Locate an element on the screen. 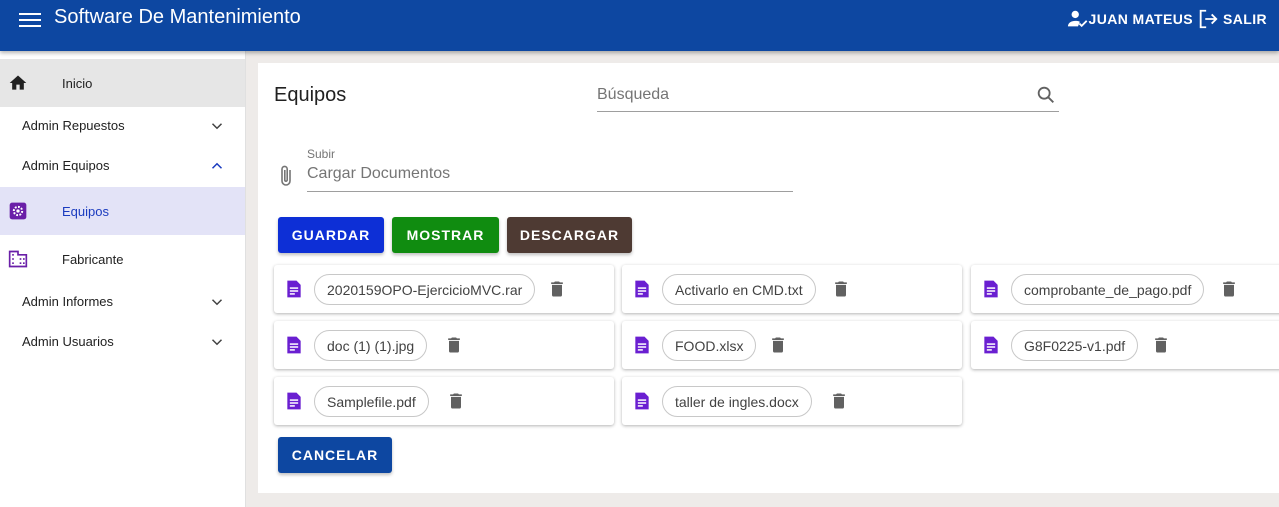  paperclip-icon is located at coordinates (287, 176).